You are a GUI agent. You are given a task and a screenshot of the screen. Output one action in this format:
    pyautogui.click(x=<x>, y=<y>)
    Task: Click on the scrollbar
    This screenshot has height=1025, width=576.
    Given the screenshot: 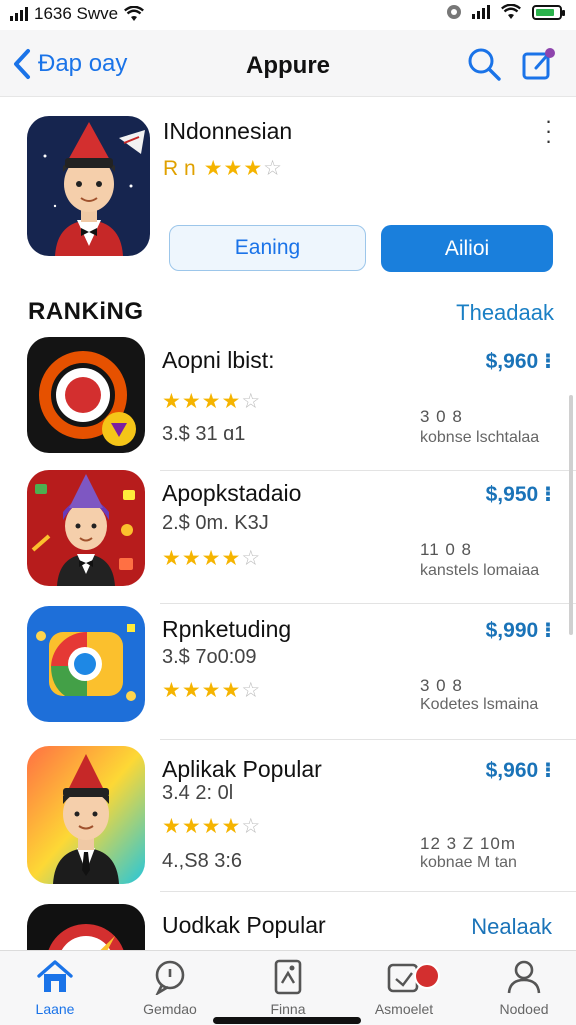 What is the action you would take?
    pyautogui.click(x=571, y=515)
    